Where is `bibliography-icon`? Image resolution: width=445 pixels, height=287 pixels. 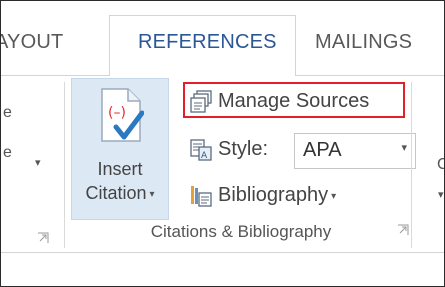
bibliography-icon is located at coordinates (201, 196).